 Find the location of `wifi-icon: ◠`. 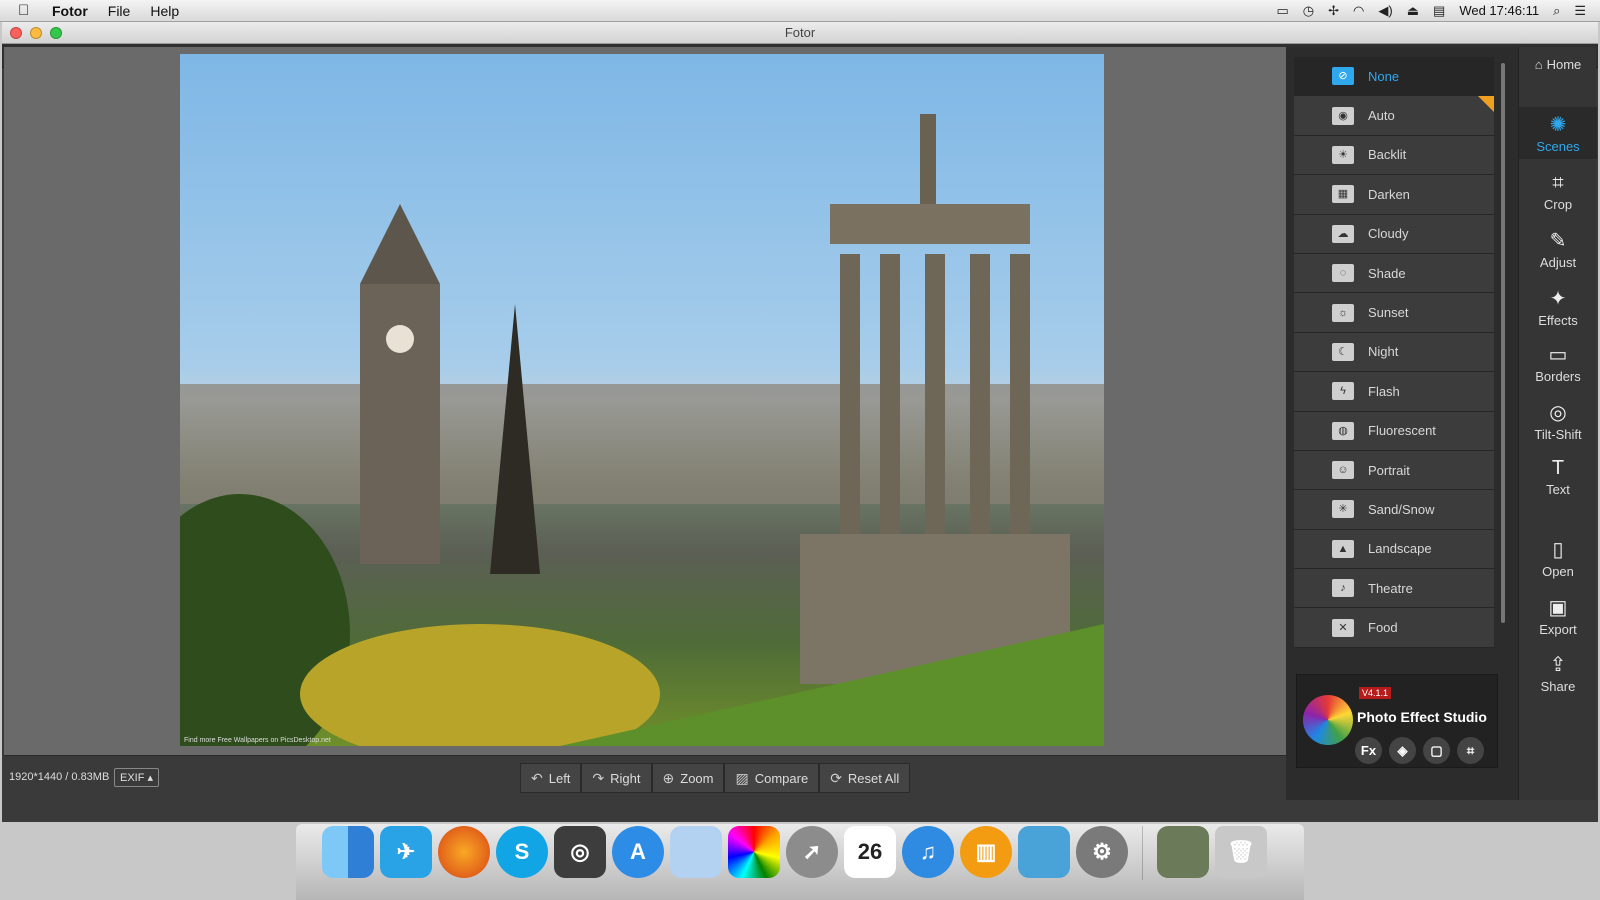

wifi-icon: ◠ is located at coordinates (1358, 11).